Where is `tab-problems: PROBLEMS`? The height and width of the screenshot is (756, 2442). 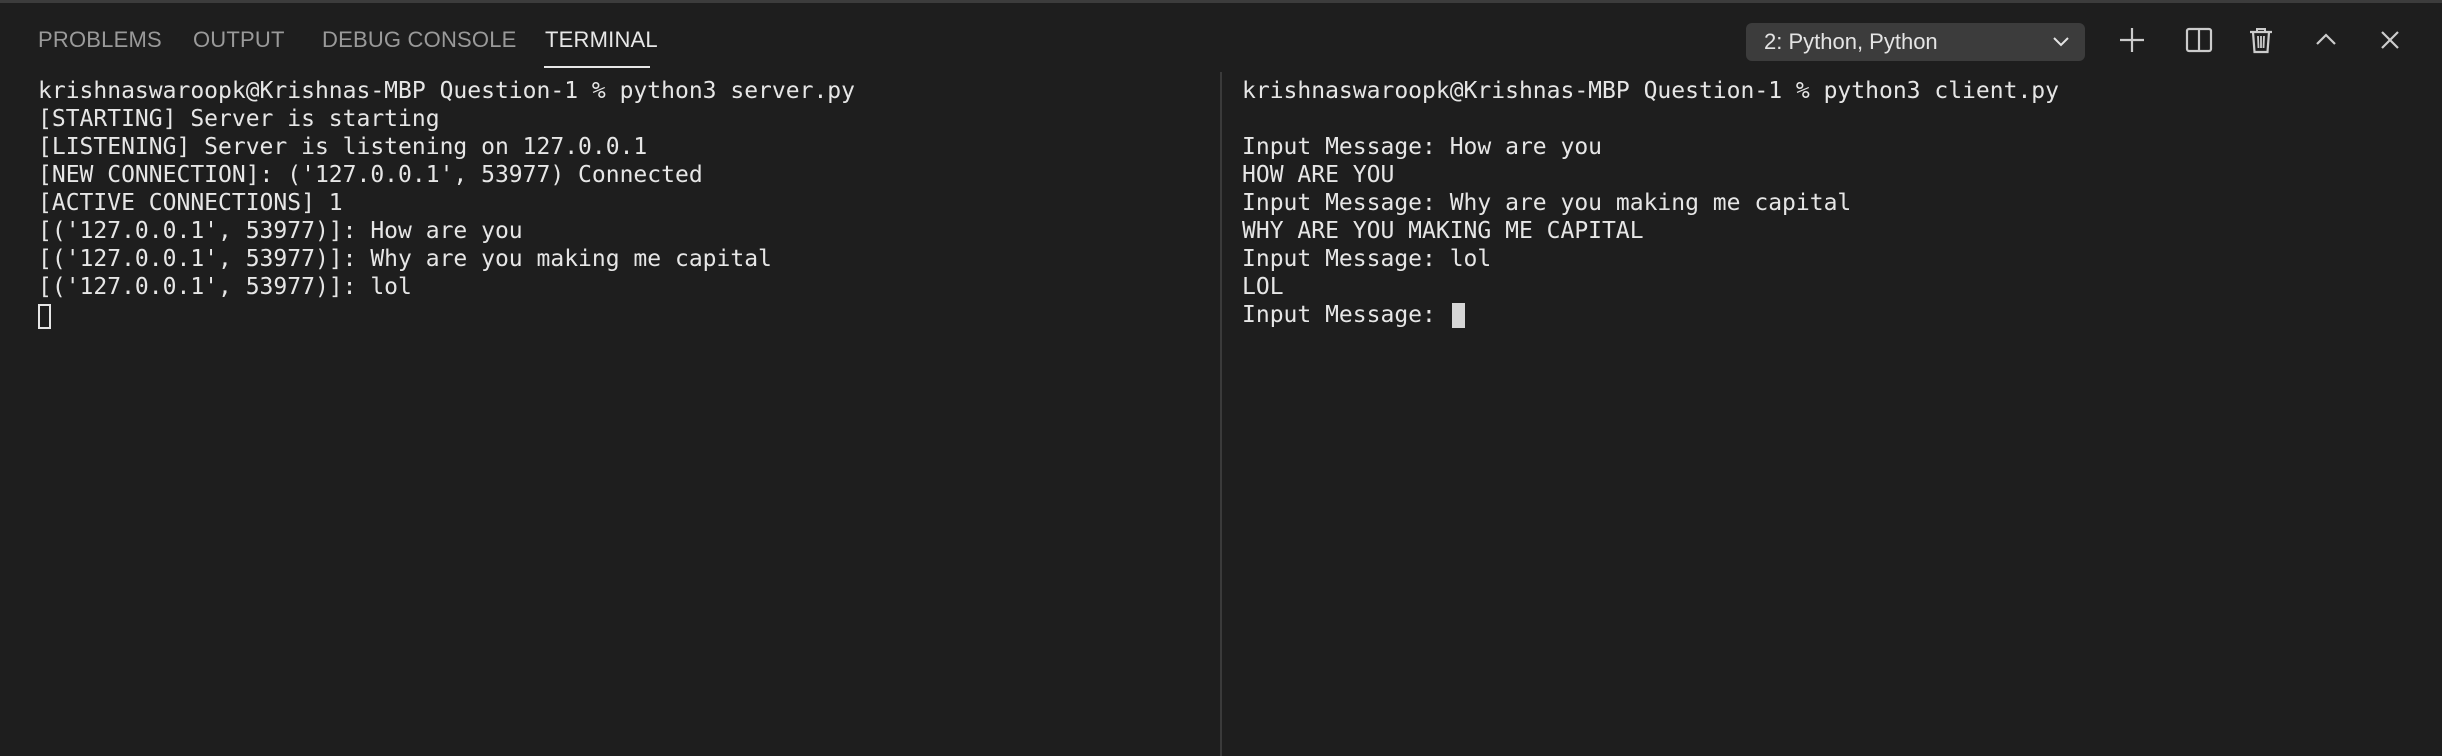 tab-problems: PROBLEMS is located at coordinates (100, 40).